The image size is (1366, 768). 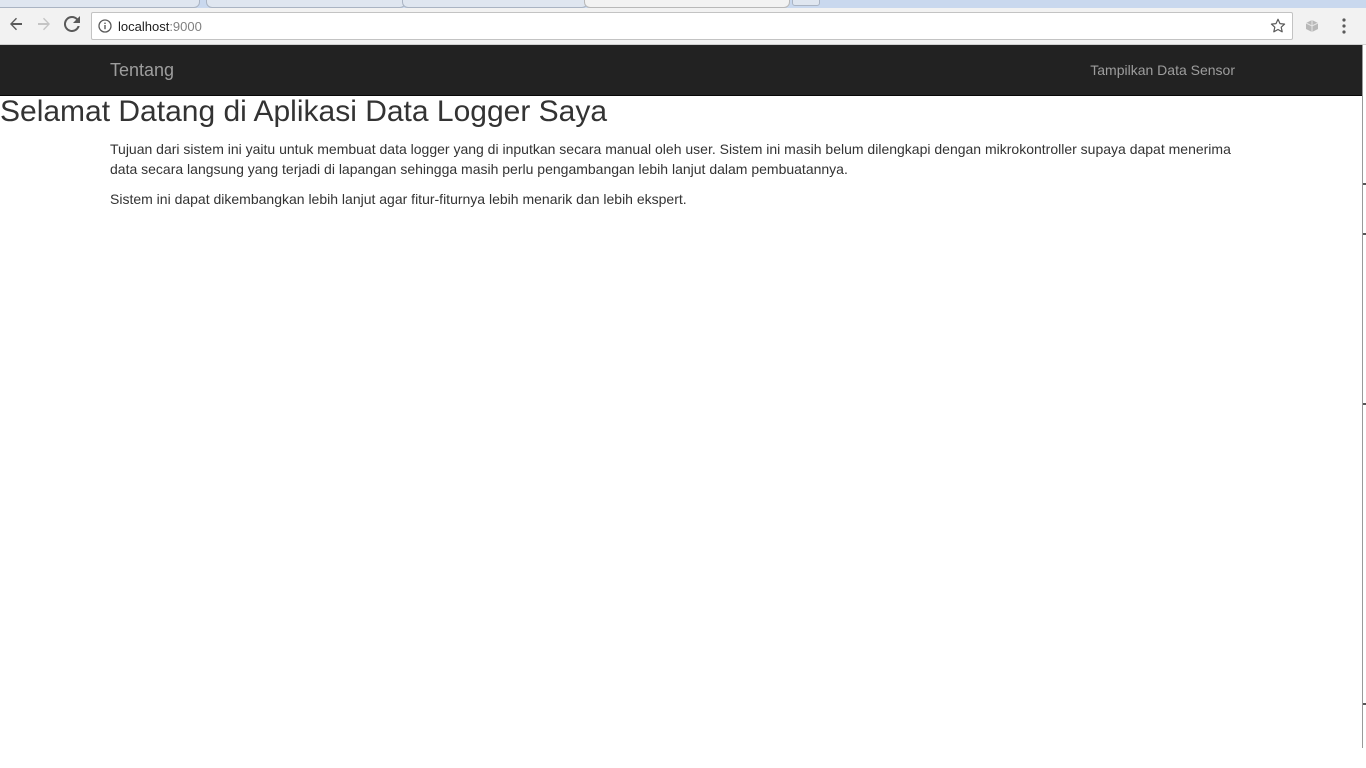 I want to click on arrow-left-icon, so click(x=16, y=26).